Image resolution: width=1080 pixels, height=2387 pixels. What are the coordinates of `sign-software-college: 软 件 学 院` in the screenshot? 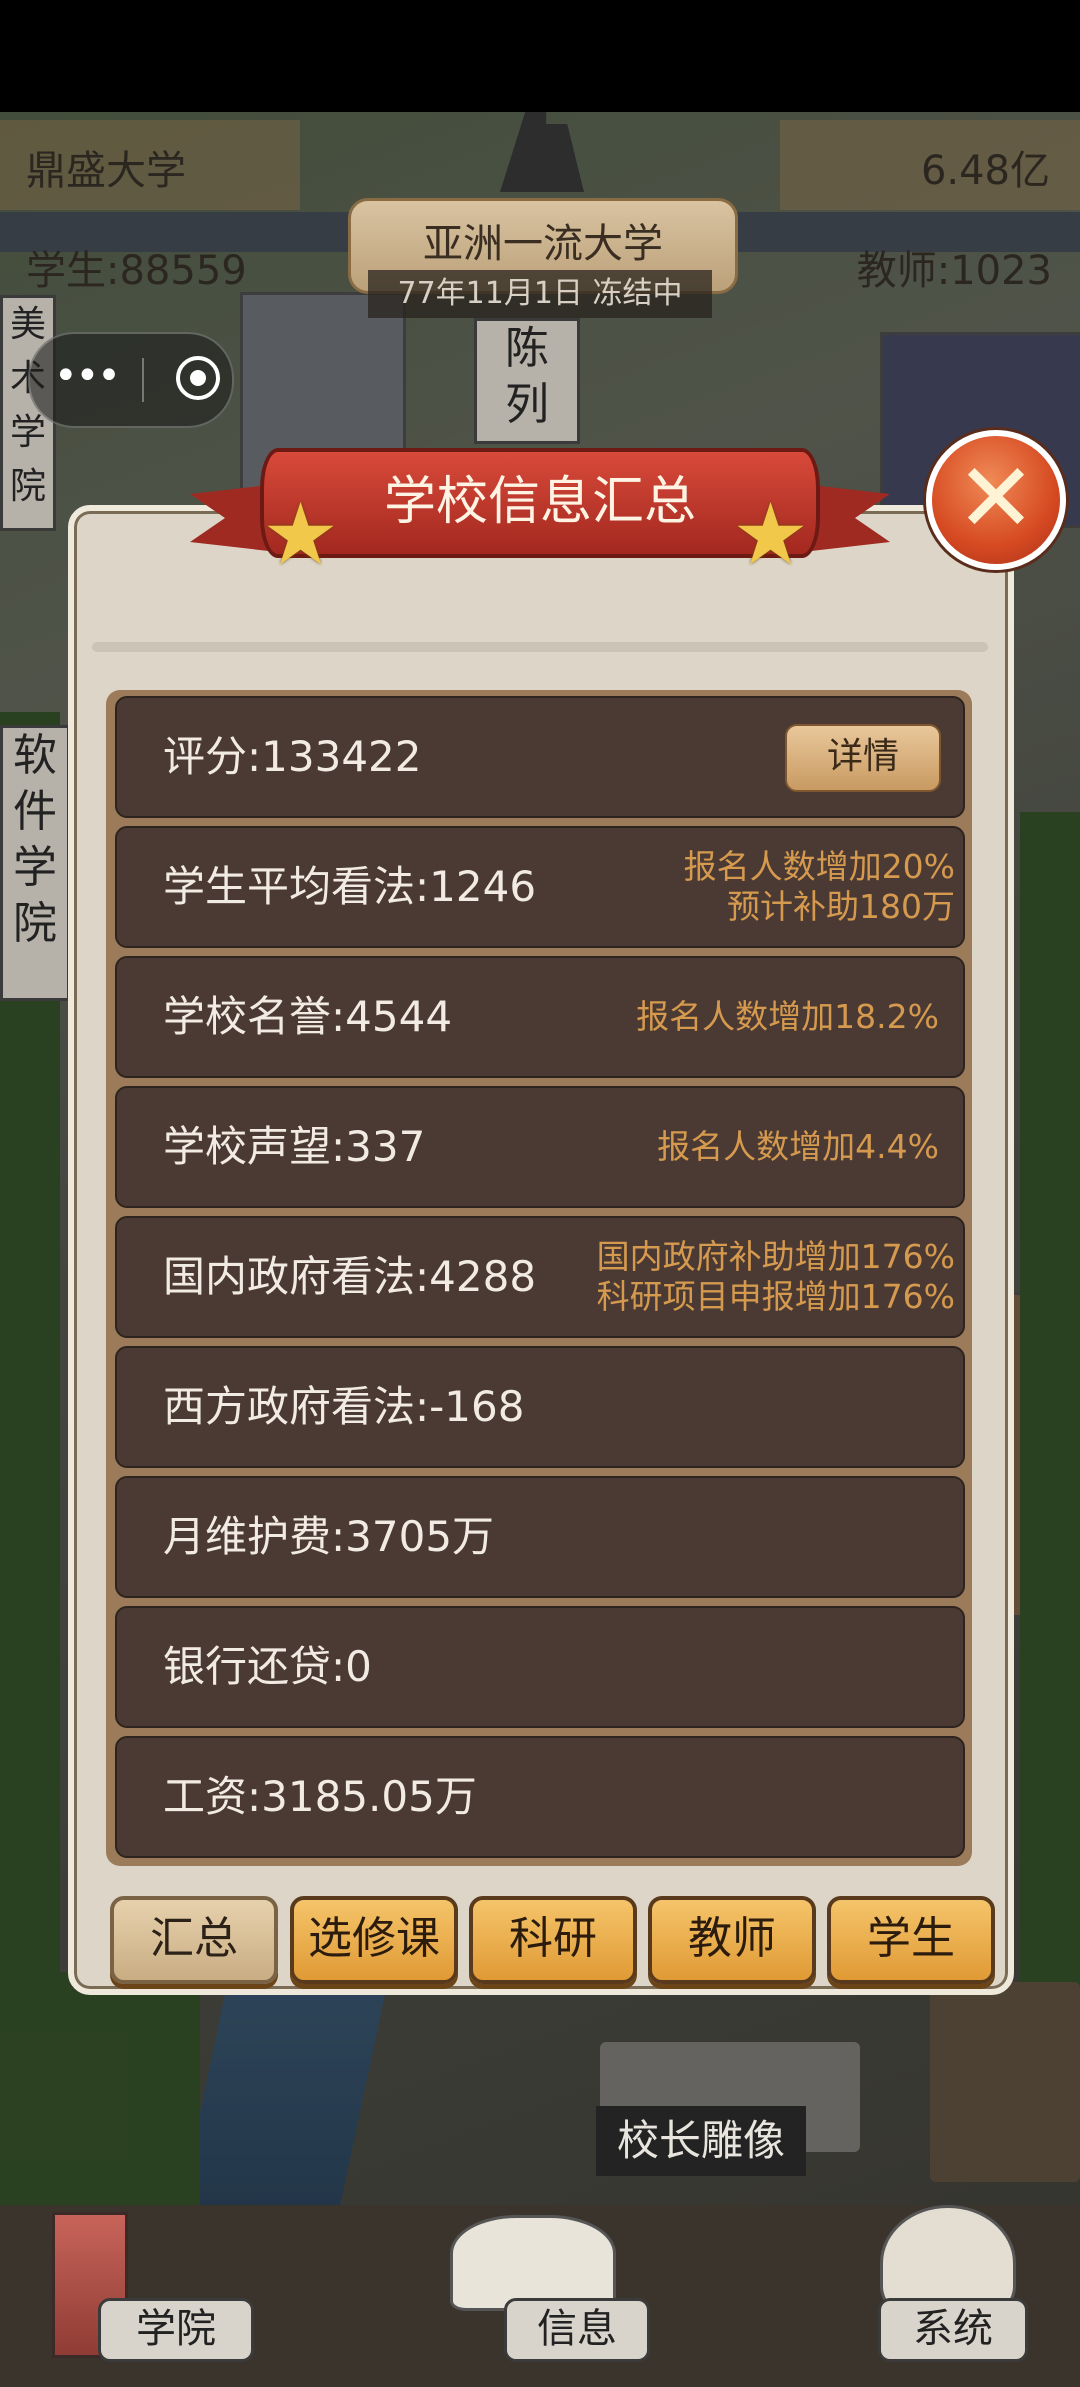 It's located at (35, 863).